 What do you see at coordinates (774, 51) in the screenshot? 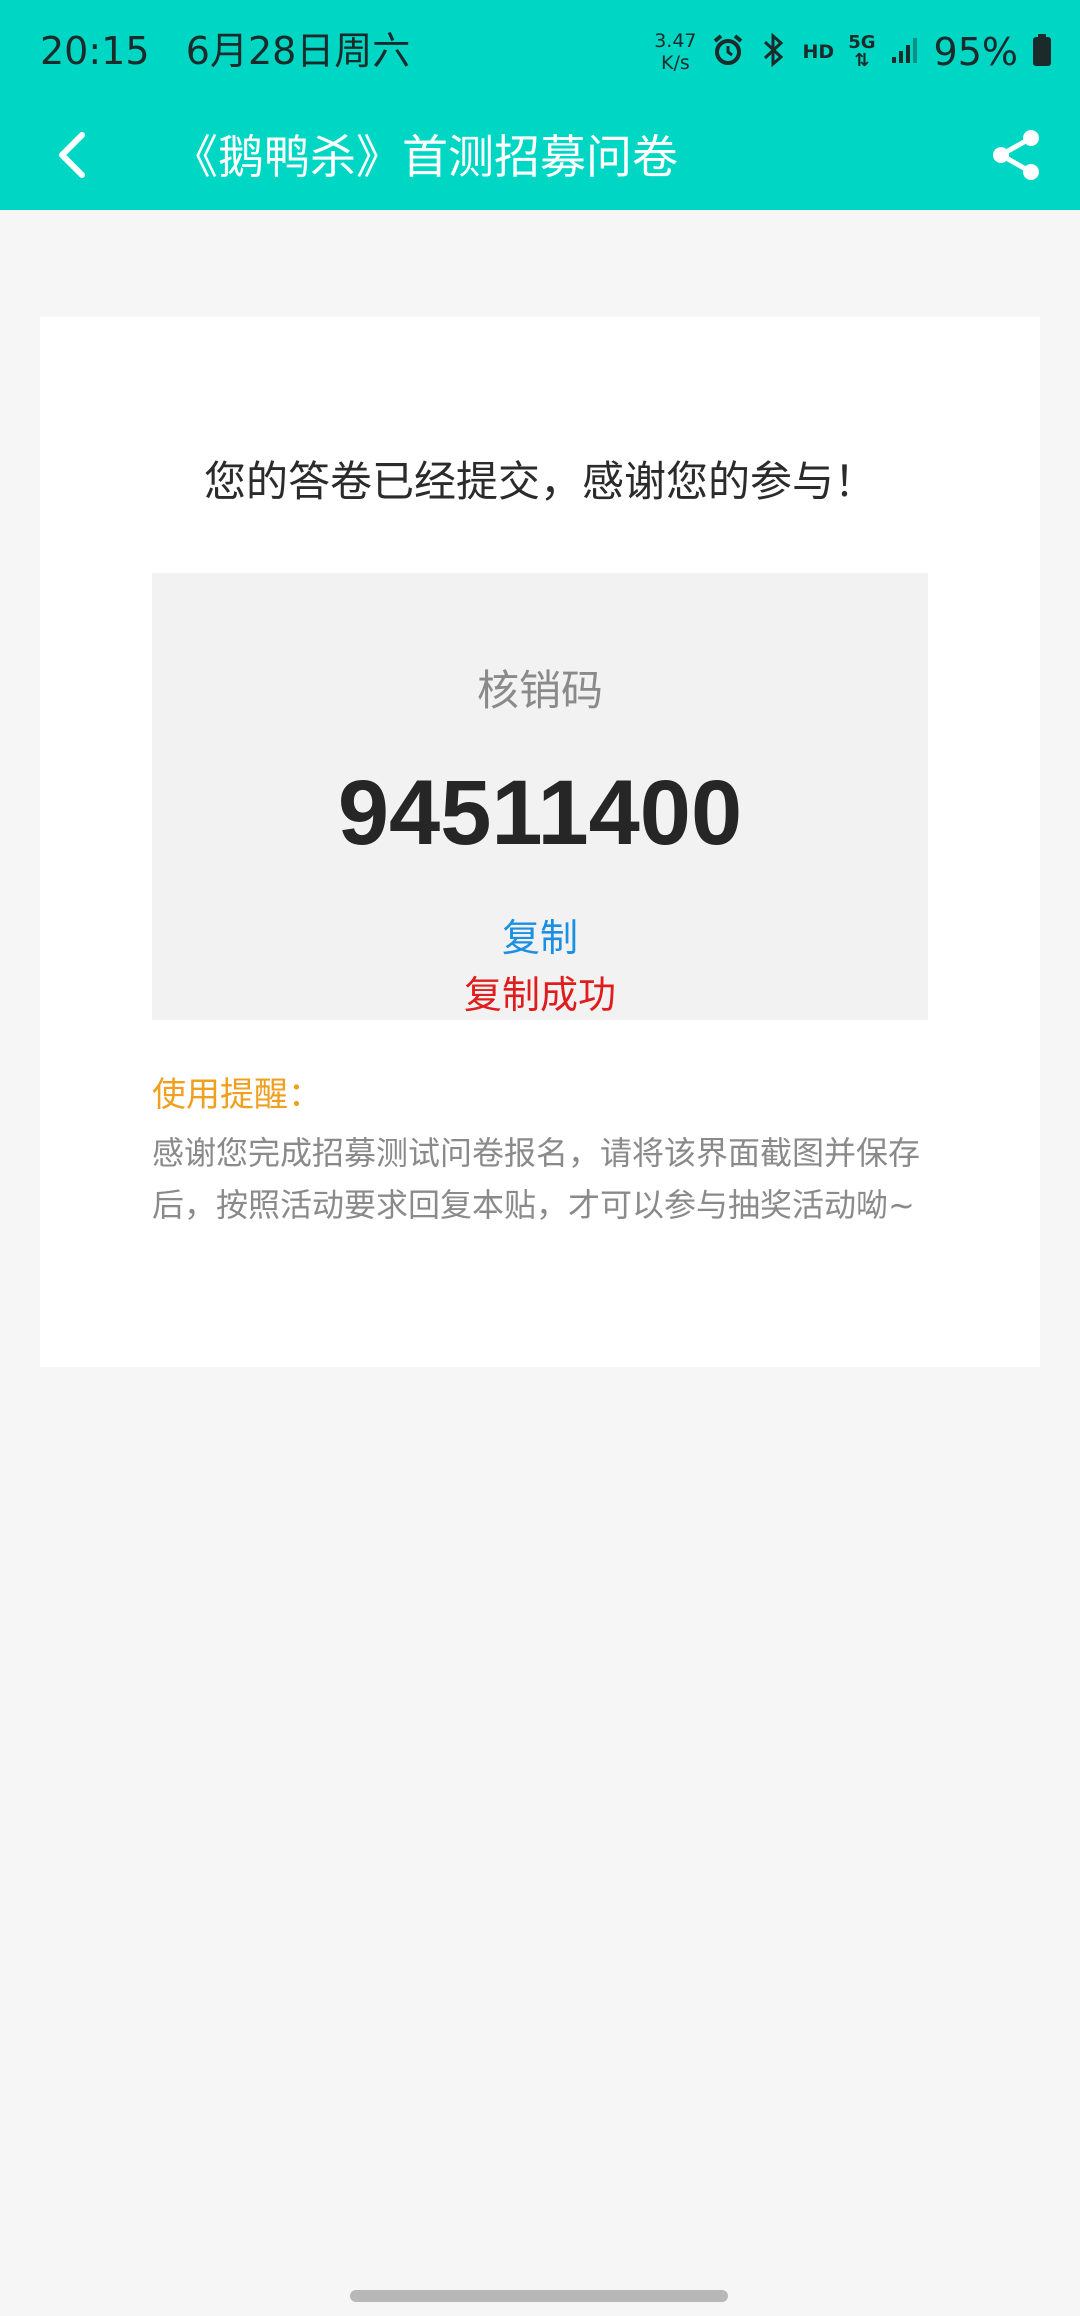
I see `bluetooth-icon` at bounding box center [774, 51].